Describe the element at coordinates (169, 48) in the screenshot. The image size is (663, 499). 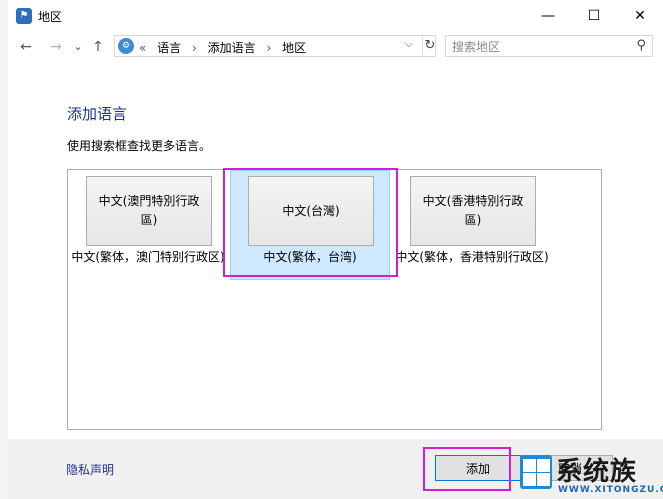
I see `breadcrumb-language: 语言` at that location.